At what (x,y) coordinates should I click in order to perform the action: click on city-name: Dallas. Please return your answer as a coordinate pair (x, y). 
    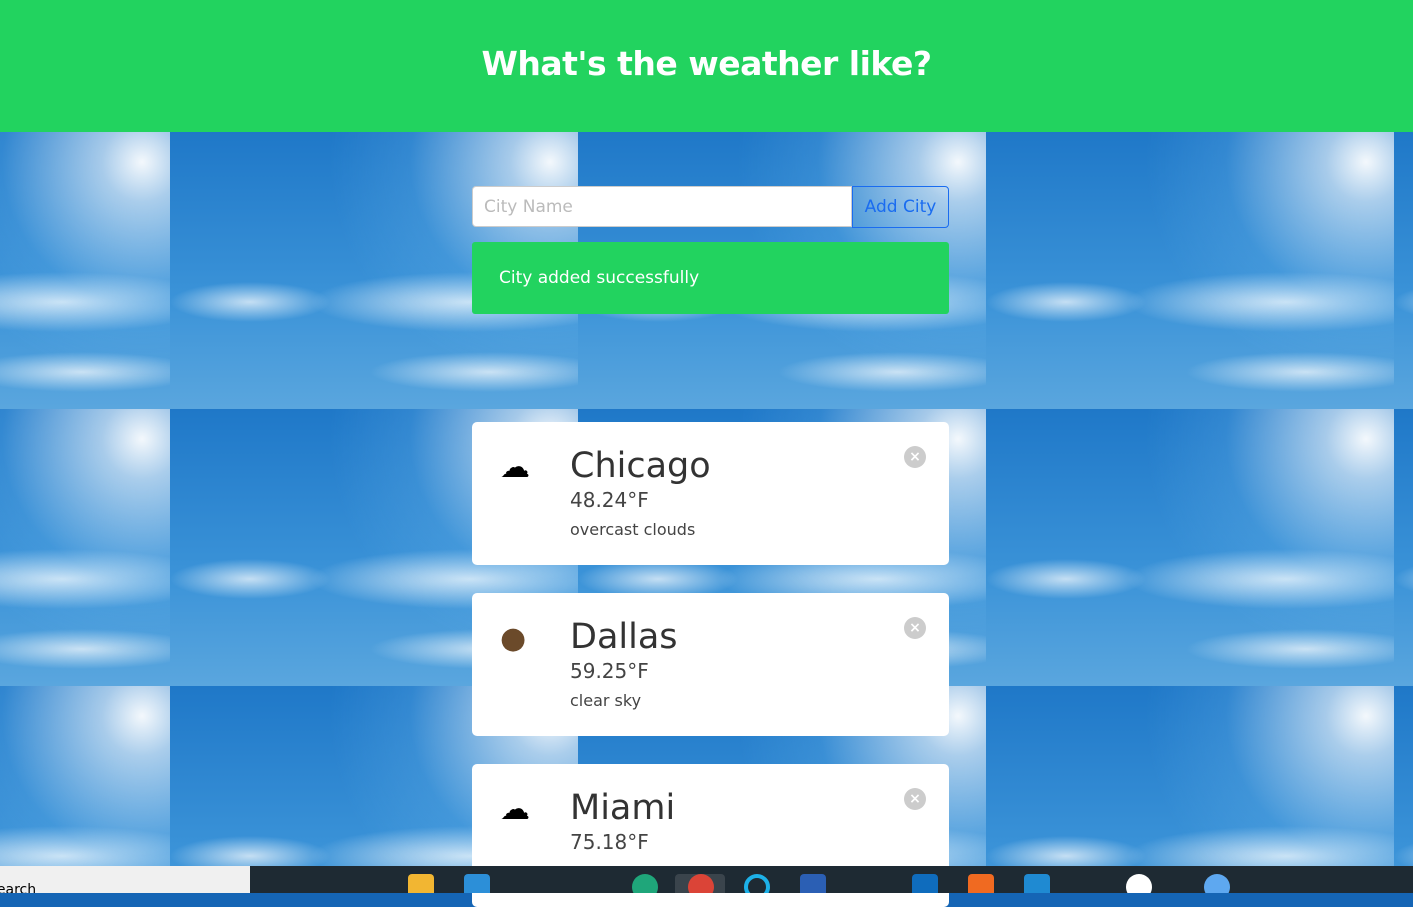
    Looking at the image, I should click on (624, 637).